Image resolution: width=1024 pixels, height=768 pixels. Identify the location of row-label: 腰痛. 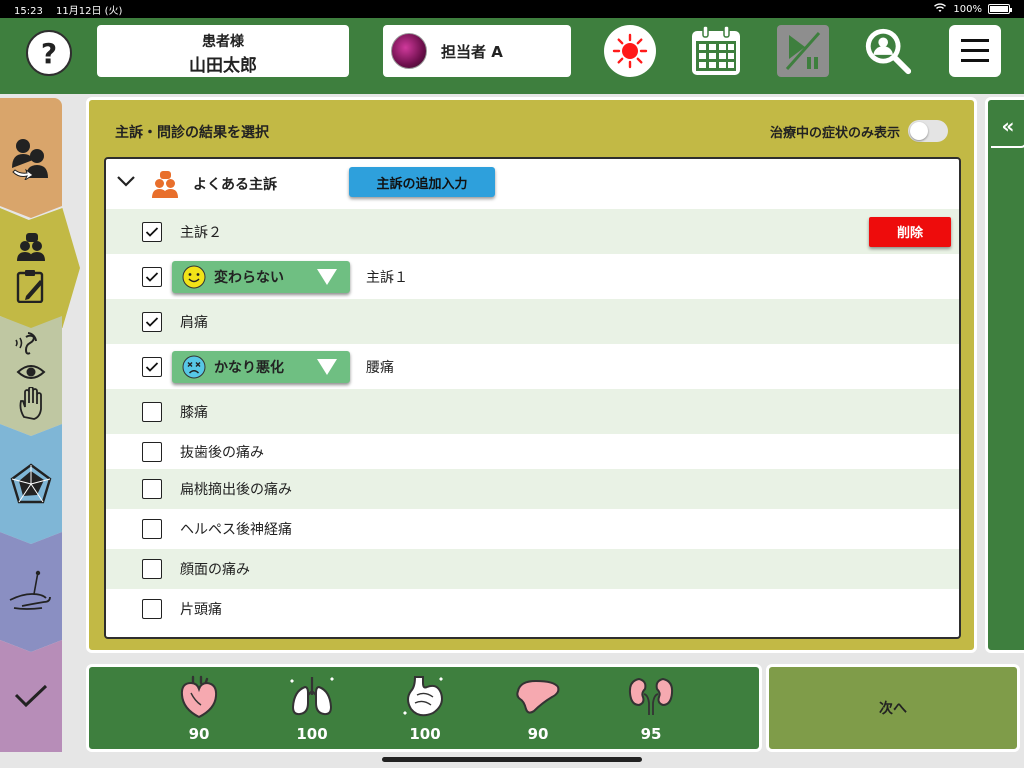
(380, 367).